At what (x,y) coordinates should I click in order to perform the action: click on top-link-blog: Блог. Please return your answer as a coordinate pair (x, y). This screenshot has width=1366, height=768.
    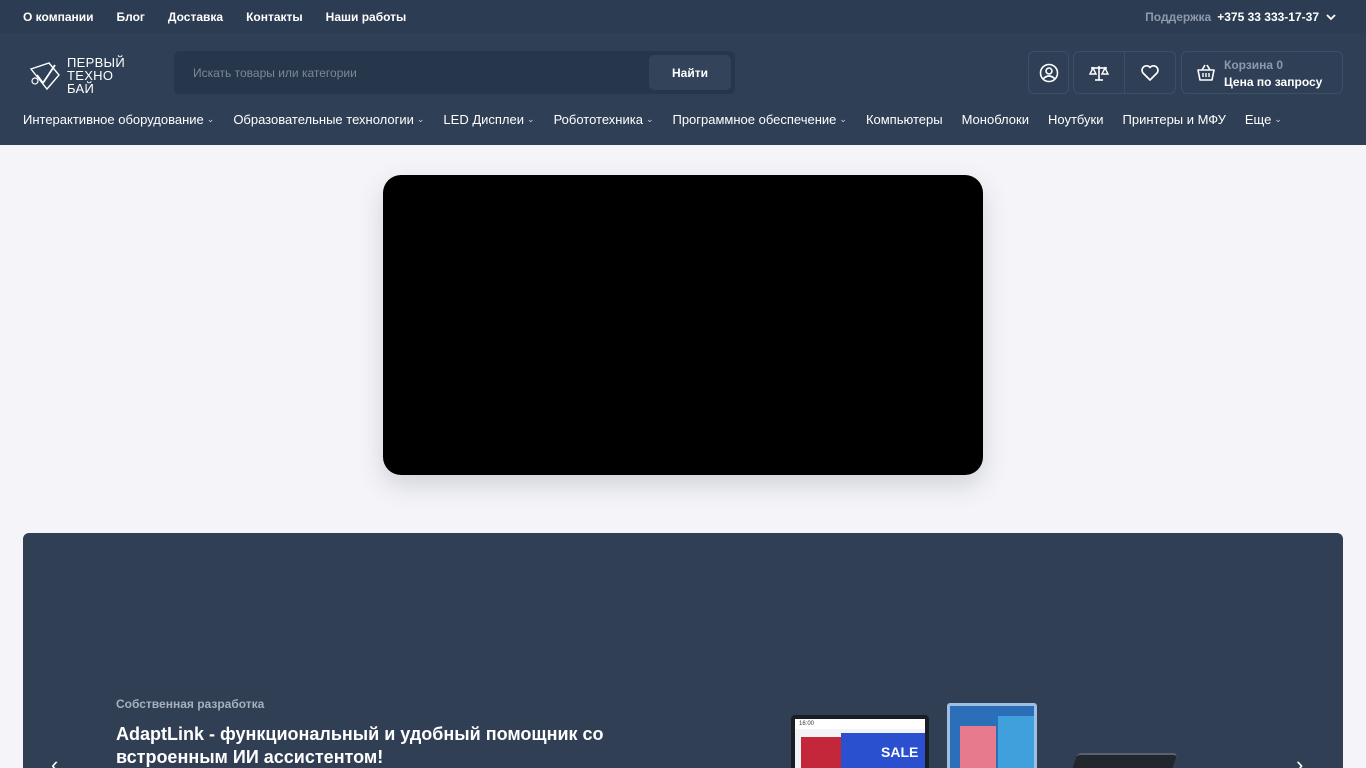
    Looking at the image, I should click on (131, 17).